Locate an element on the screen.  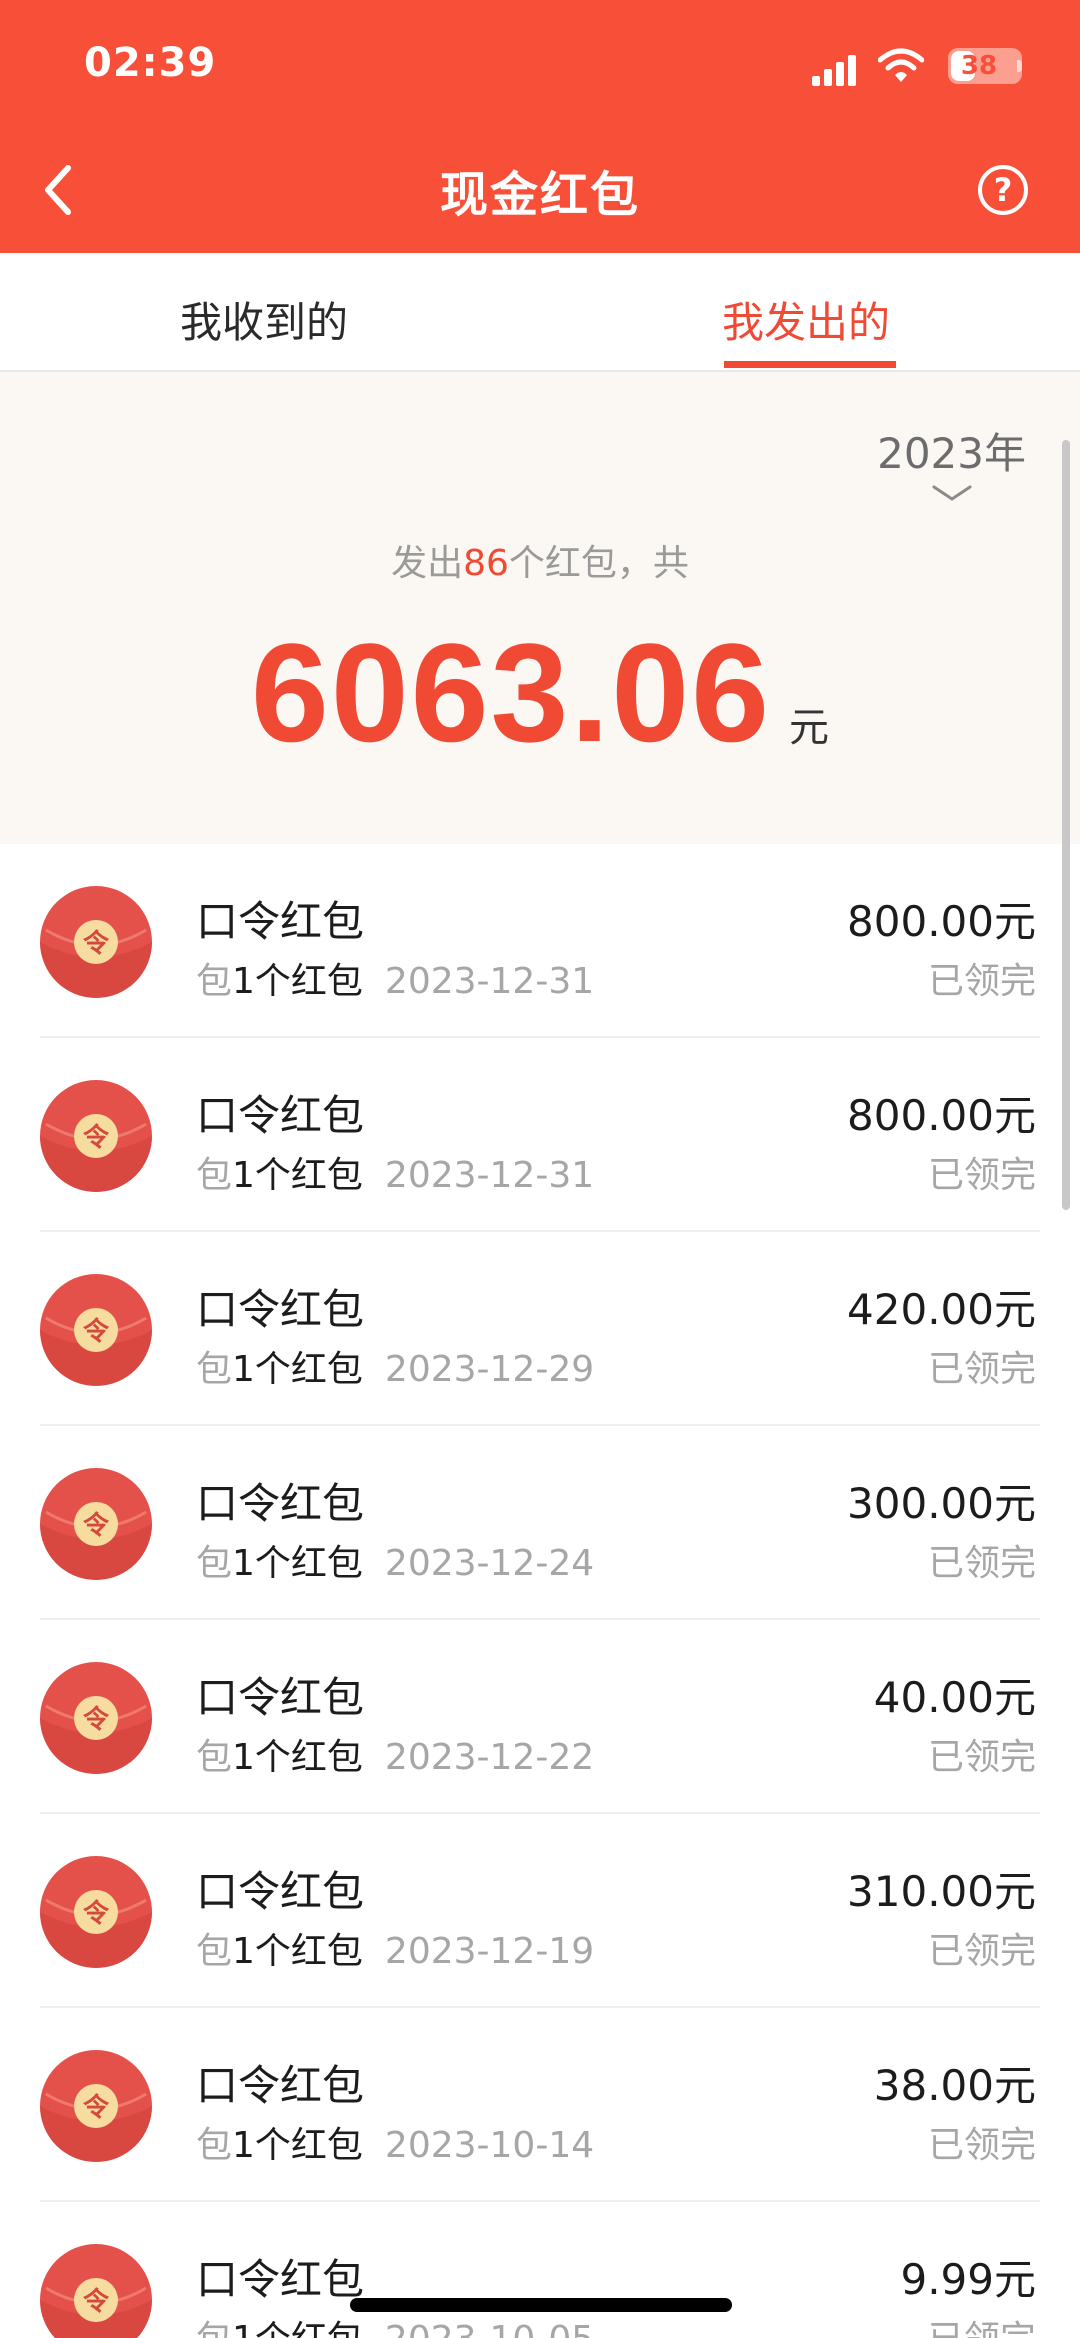
item-date: 2023-10-05 is located at coordinates (489, 2328).